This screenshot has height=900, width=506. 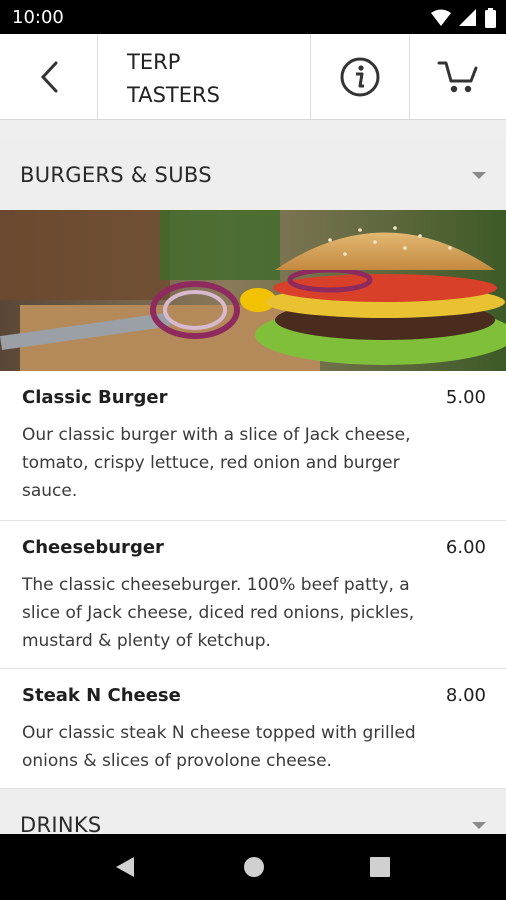 I want to click on status-time: 10:00, so click(x=38, y=17).